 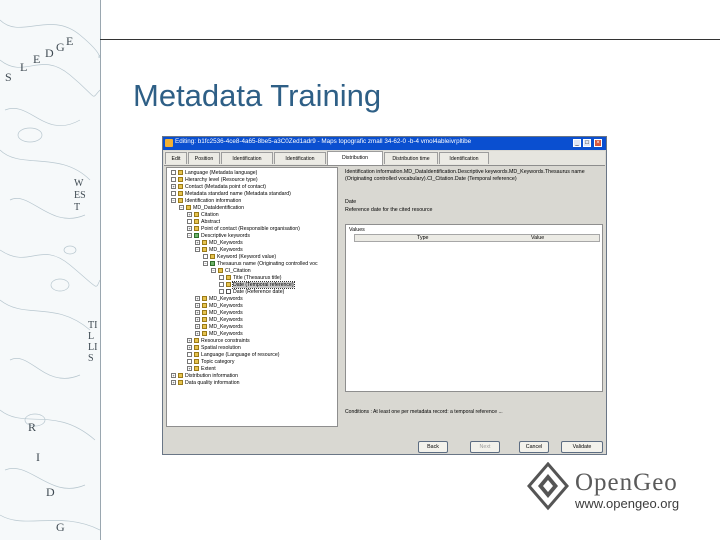 What do you see at coordinates (100, 270) in the screenshot?
I see `strip-divider` at bounding box center [100, 270].